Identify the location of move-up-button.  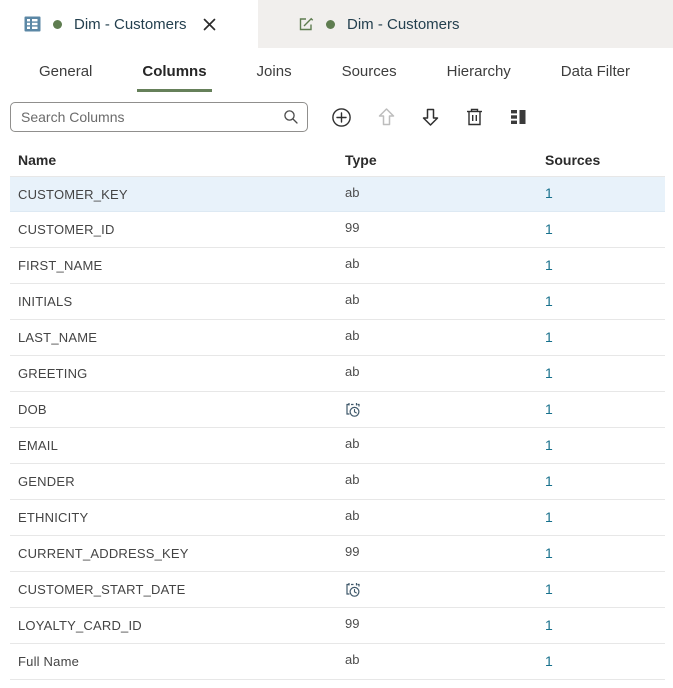
(386, 117).